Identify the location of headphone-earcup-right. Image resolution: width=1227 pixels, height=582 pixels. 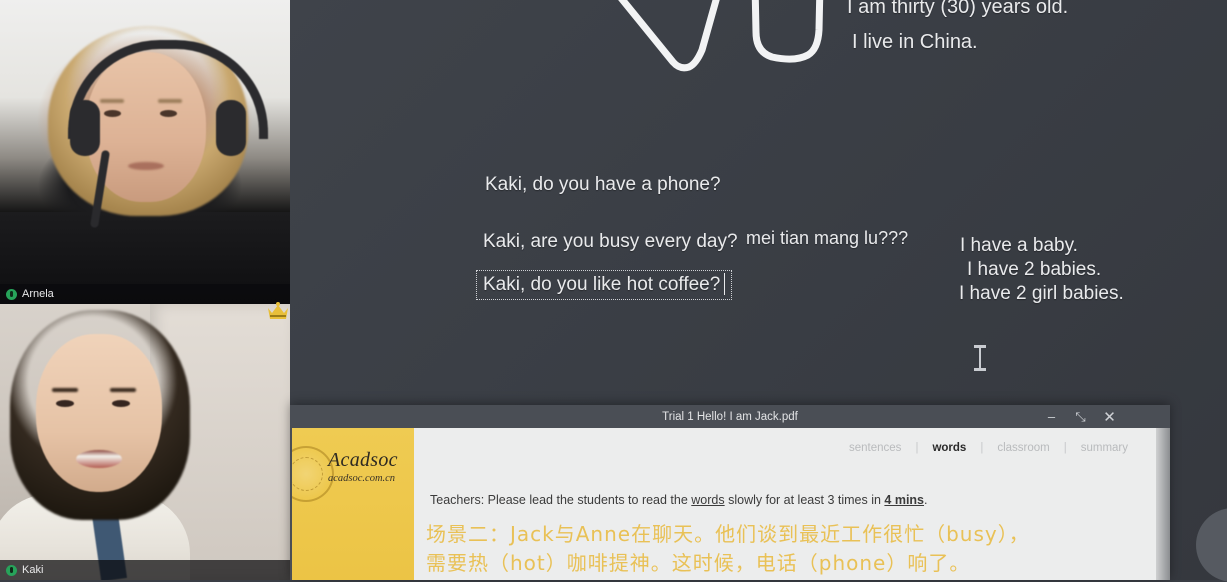
(231, 128).